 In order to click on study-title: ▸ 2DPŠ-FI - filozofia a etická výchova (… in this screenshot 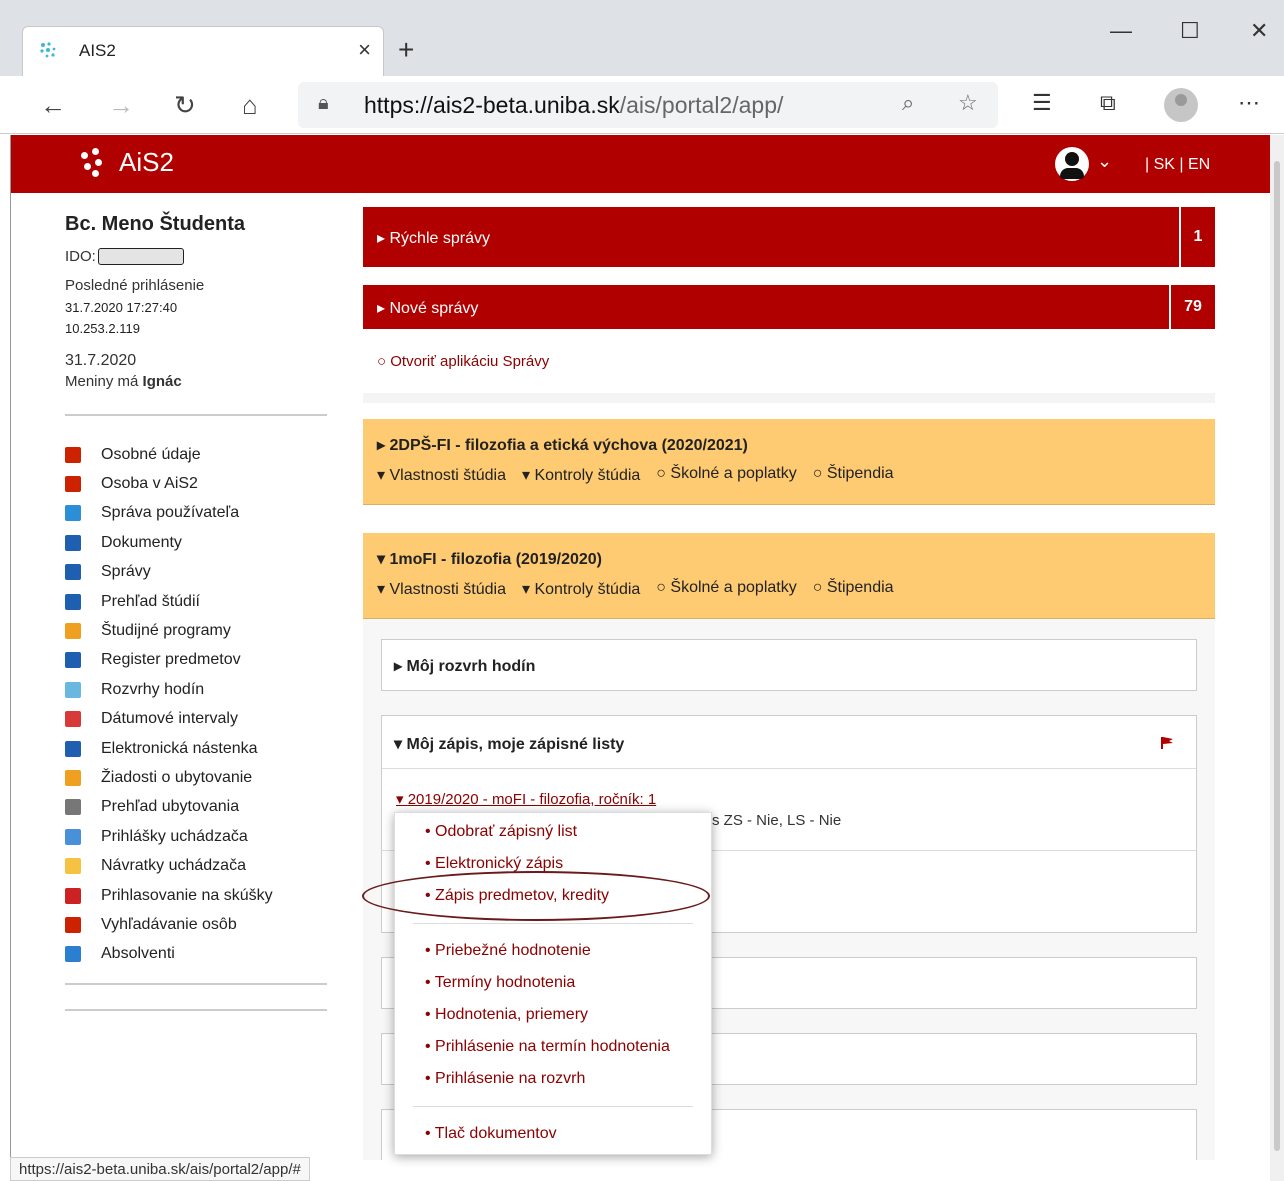, I will do `click(562, 445)`.